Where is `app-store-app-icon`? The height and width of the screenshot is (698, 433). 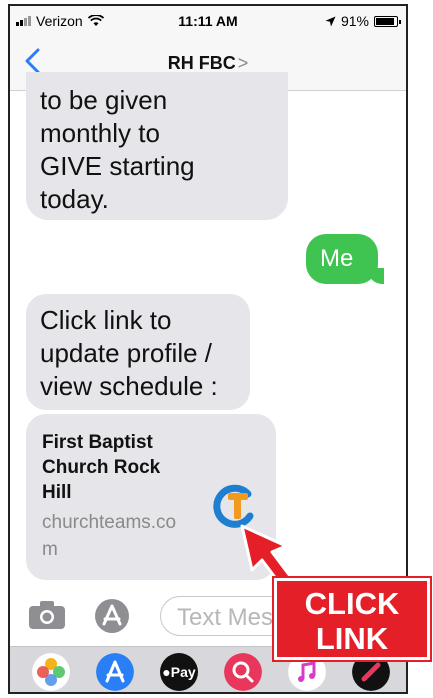
app-store-app-icon is located at coordinates (115, 672).